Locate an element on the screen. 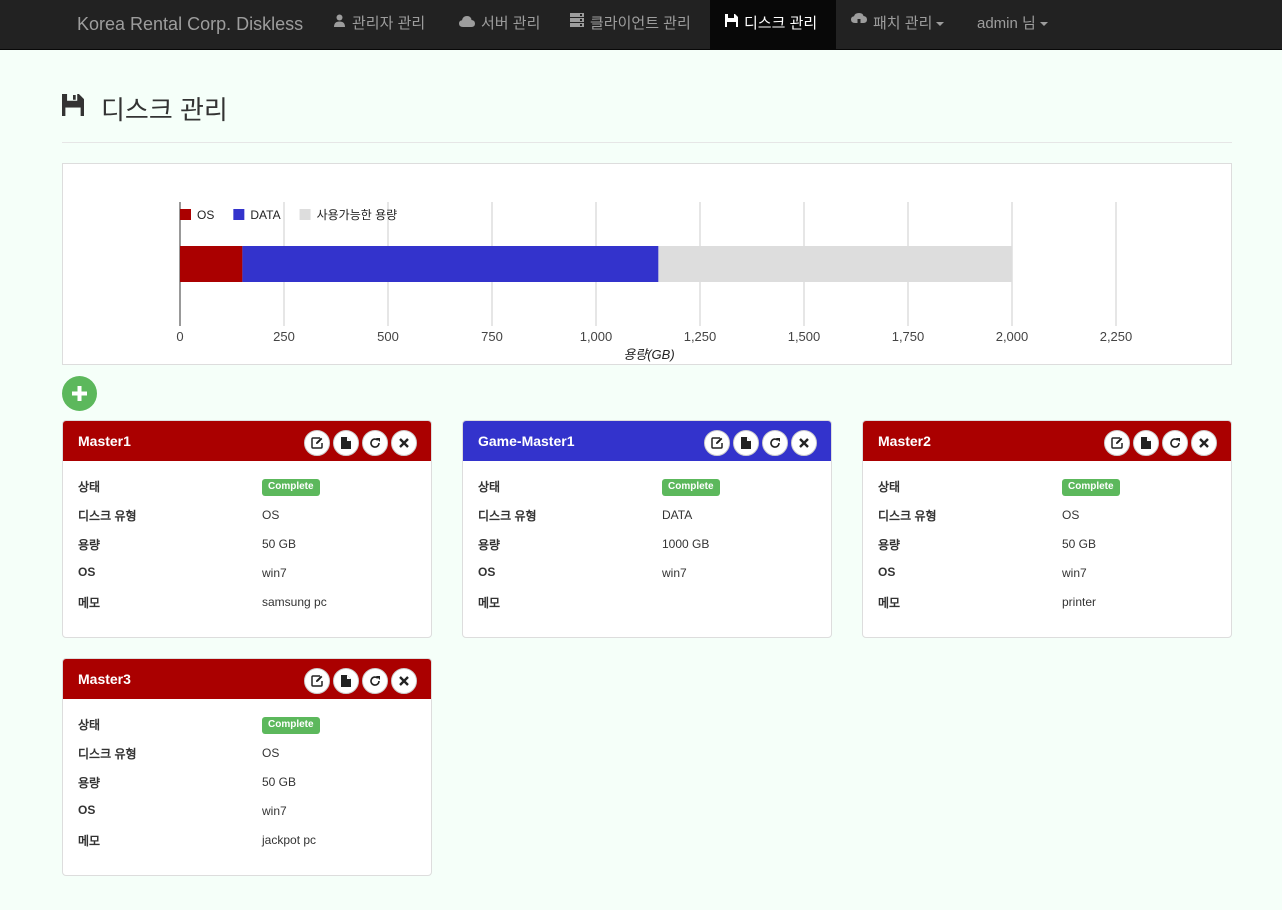 Image resolution: width=1282 pixels, height=910 pixels. disk-card-header: Master2 is located at coordinates (1047, 441).